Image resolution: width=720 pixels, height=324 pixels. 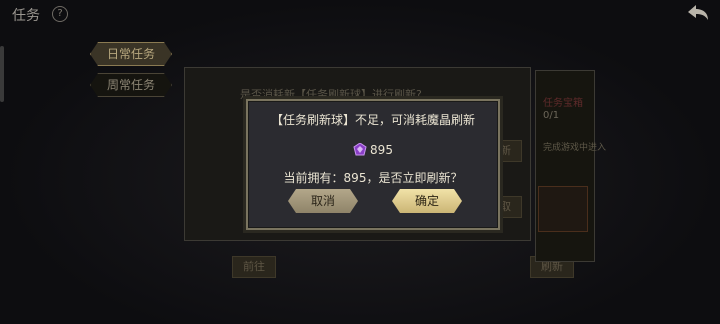 I want to click on crystal-gem-icon, so click(x=360, y=149).